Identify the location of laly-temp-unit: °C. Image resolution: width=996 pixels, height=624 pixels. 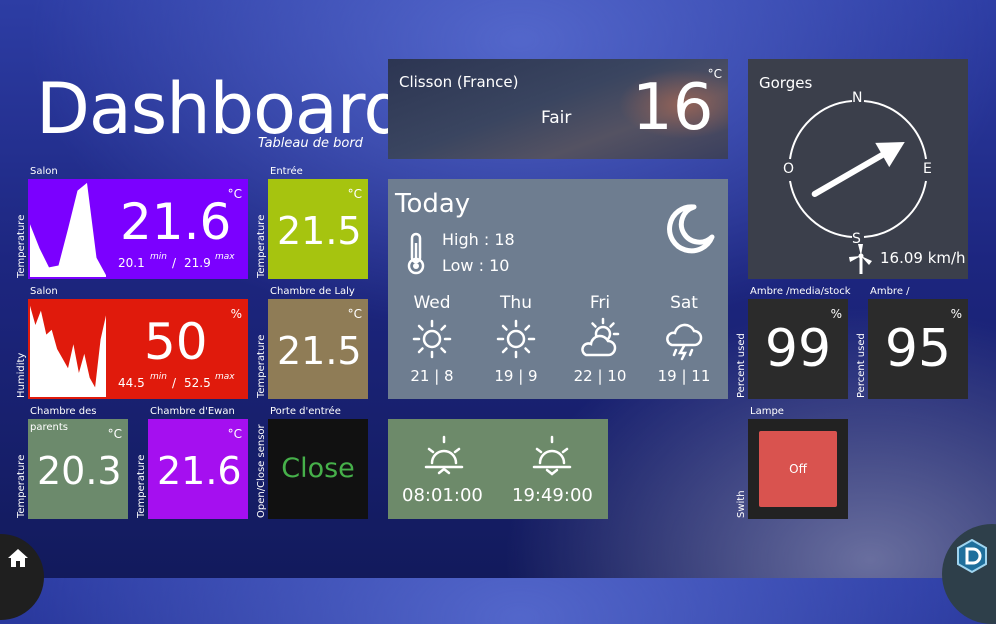
(354, 314).